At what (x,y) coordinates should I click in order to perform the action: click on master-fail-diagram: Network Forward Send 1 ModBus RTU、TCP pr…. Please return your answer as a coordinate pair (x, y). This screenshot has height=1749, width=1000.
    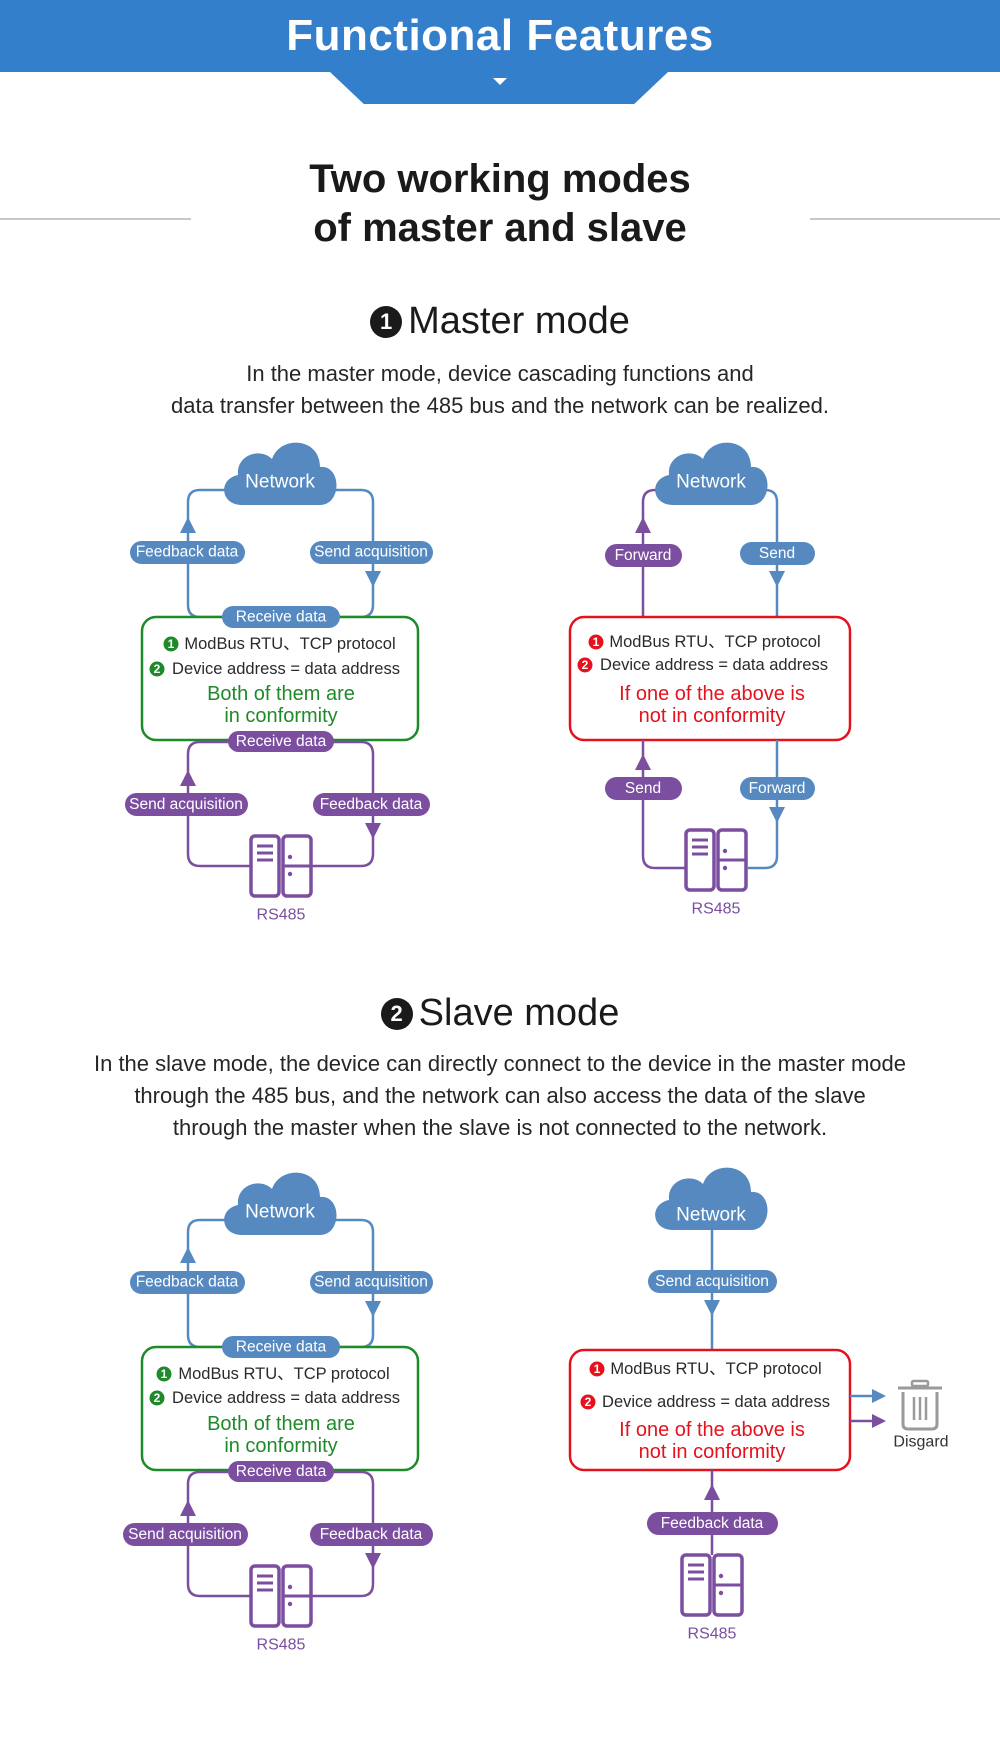
    Looking at the image, I should click on (710, 680).